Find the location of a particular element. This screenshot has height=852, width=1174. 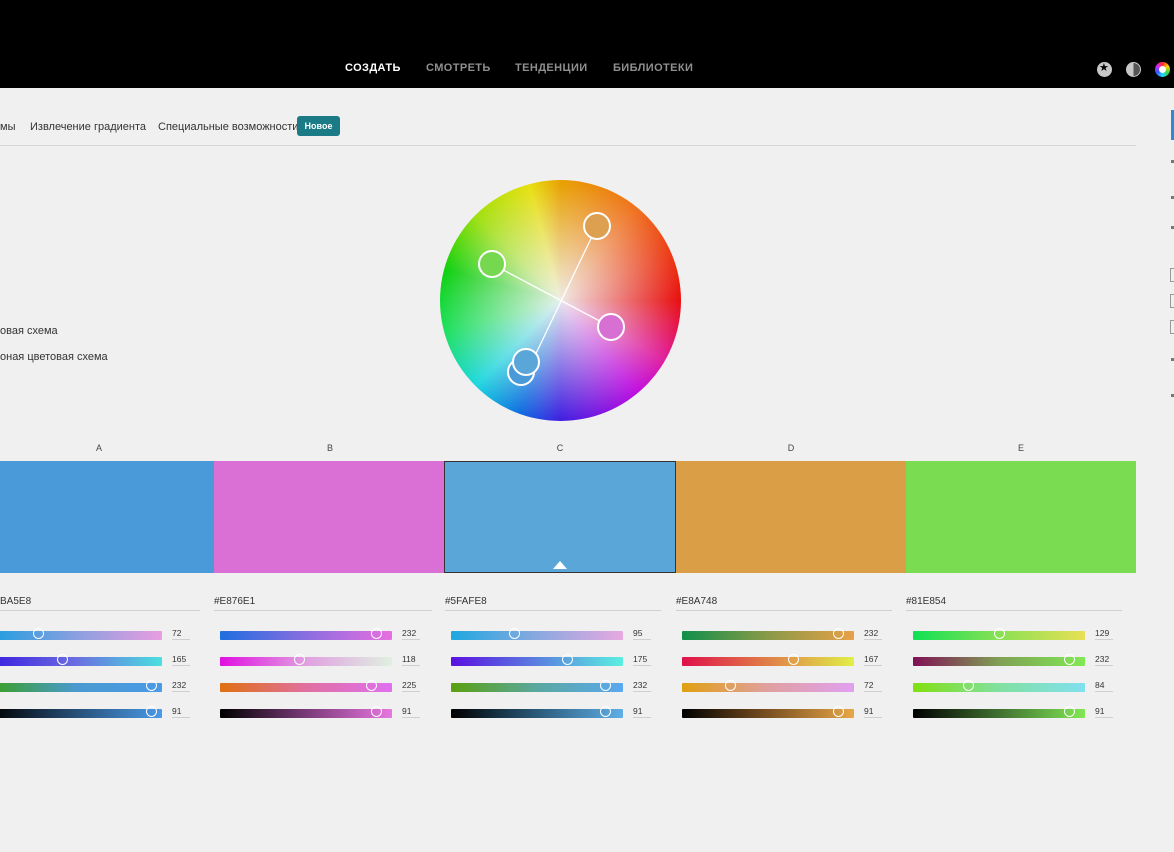

slider-value-a-4: 91 is located at coordinates (176, 711).